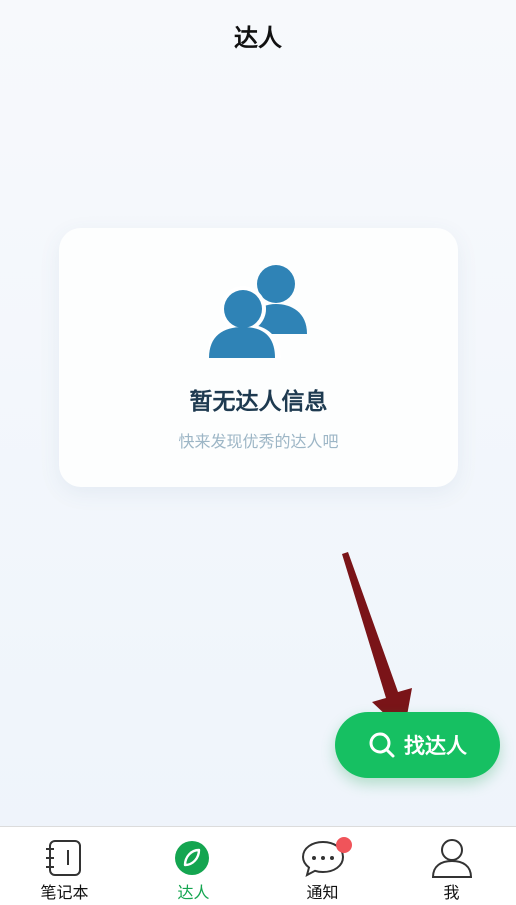 The image size is (516, 905). What do you see at coordinates (258, 441) in the screenshot?
I see `empty-state-subtitle: 快来发现优秀的达人吧` at bounding box center [258, 441].